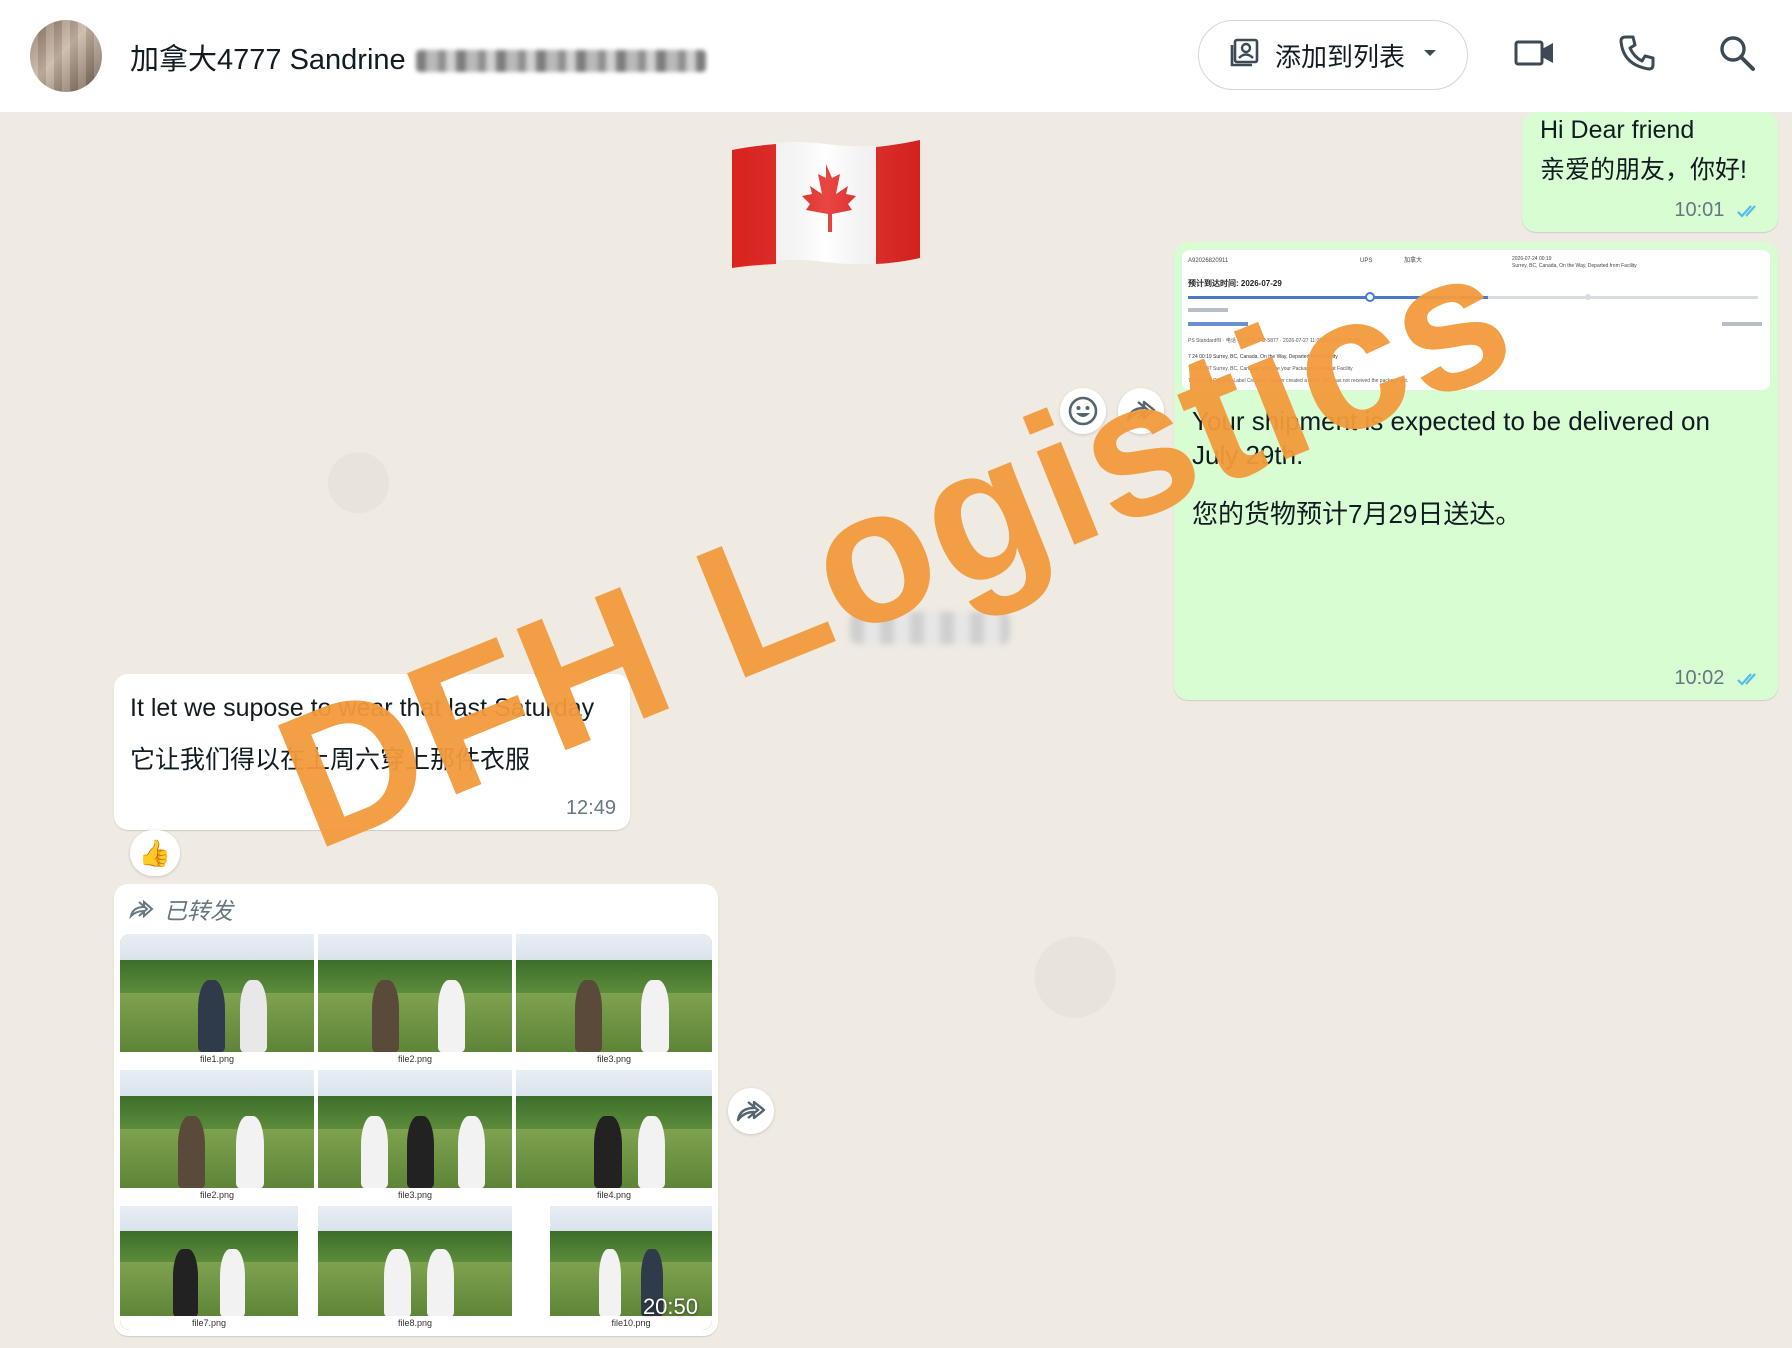  I want to click on video-call-icon, so click(1535, 55).